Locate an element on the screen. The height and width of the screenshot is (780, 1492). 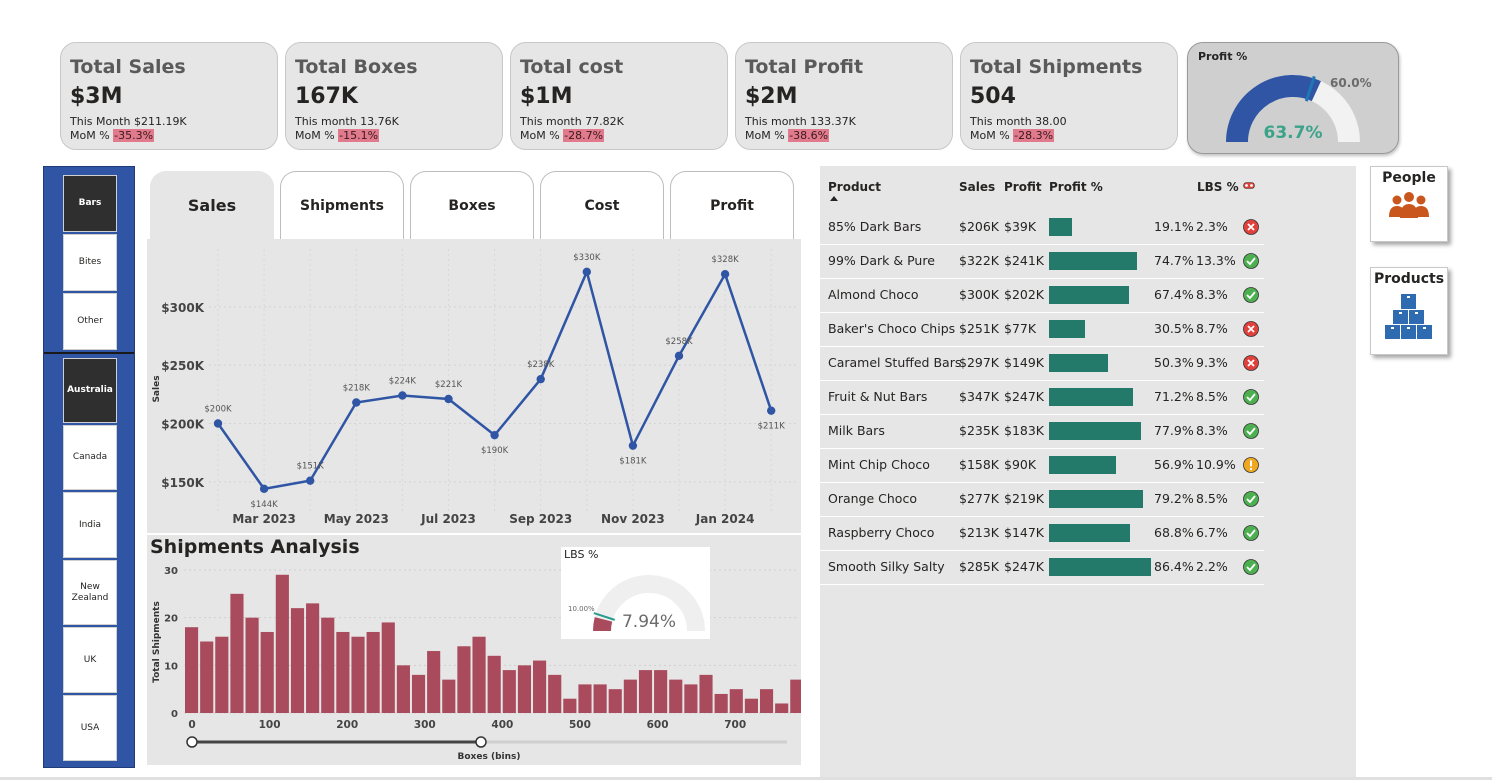
sales-data-label: $328K is located at coordinates (725, 260).